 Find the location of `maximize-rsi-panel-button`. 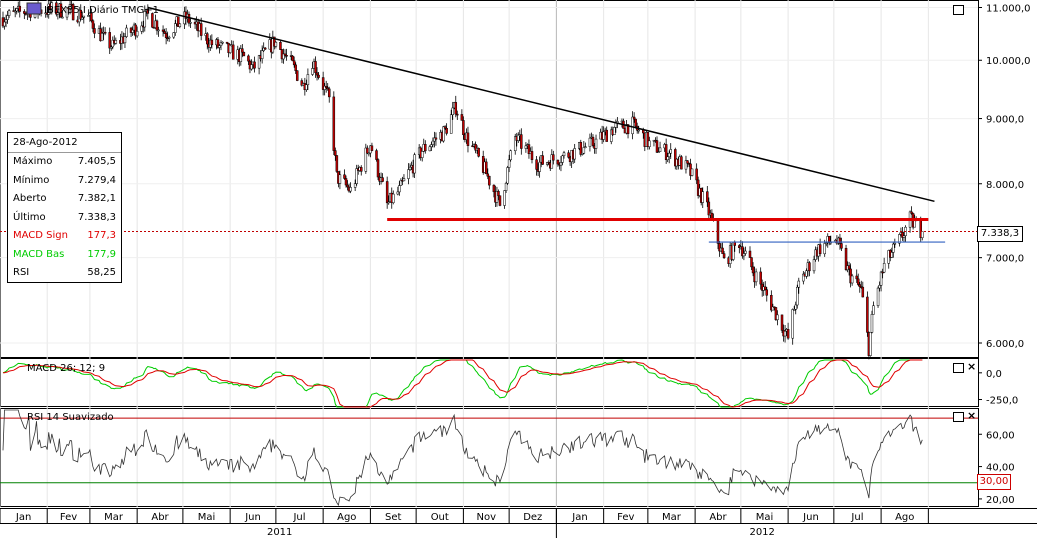

maximize-rsi-panel-button is located at coordinates (958, 417).